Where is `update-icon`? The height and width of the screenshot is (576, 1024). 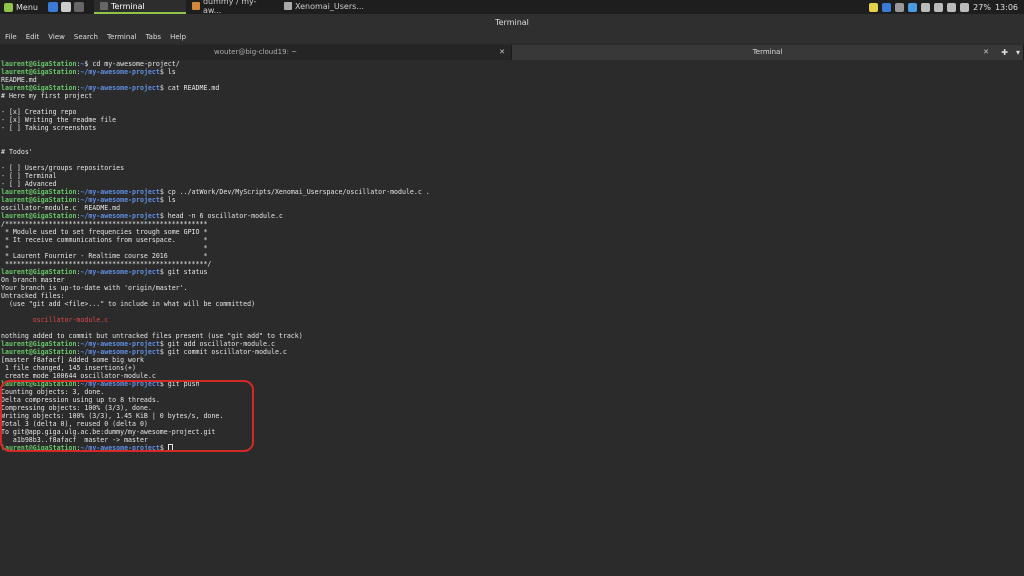
update-icon is located at coordinates (926, 7).